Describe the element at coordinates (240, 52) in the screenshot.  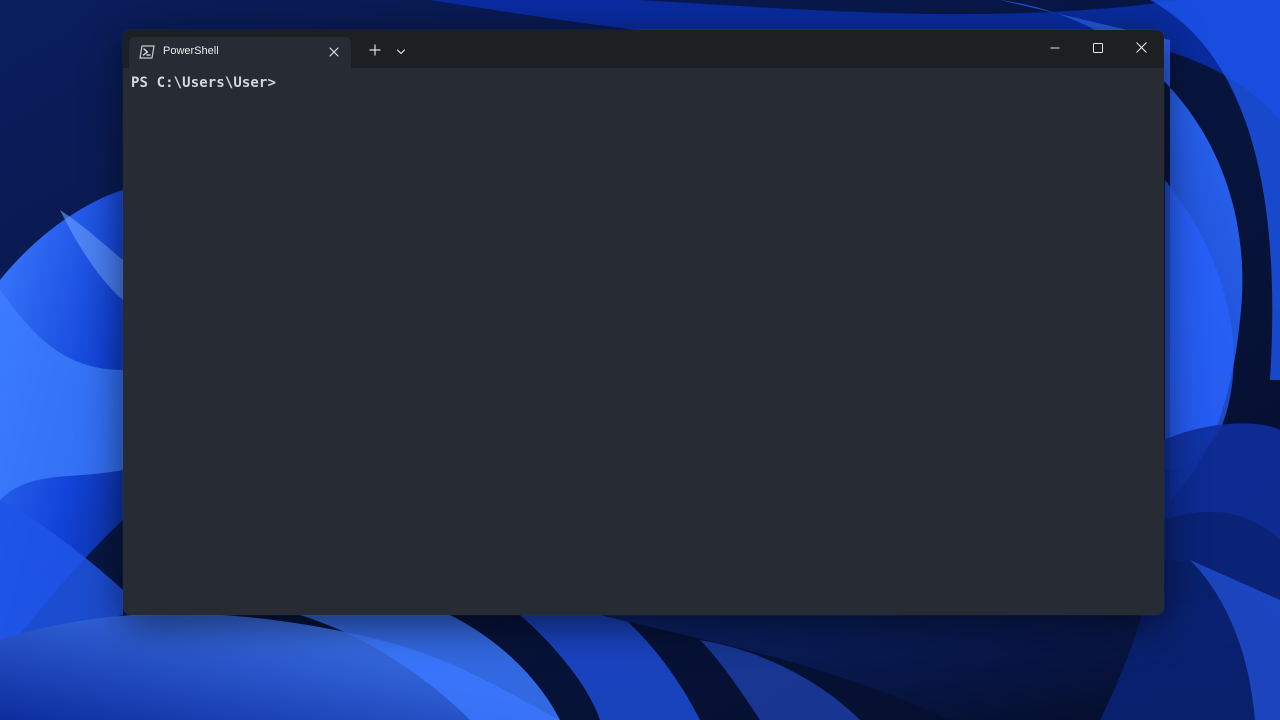
I see `tab-powershell: PowerShell` at that location.